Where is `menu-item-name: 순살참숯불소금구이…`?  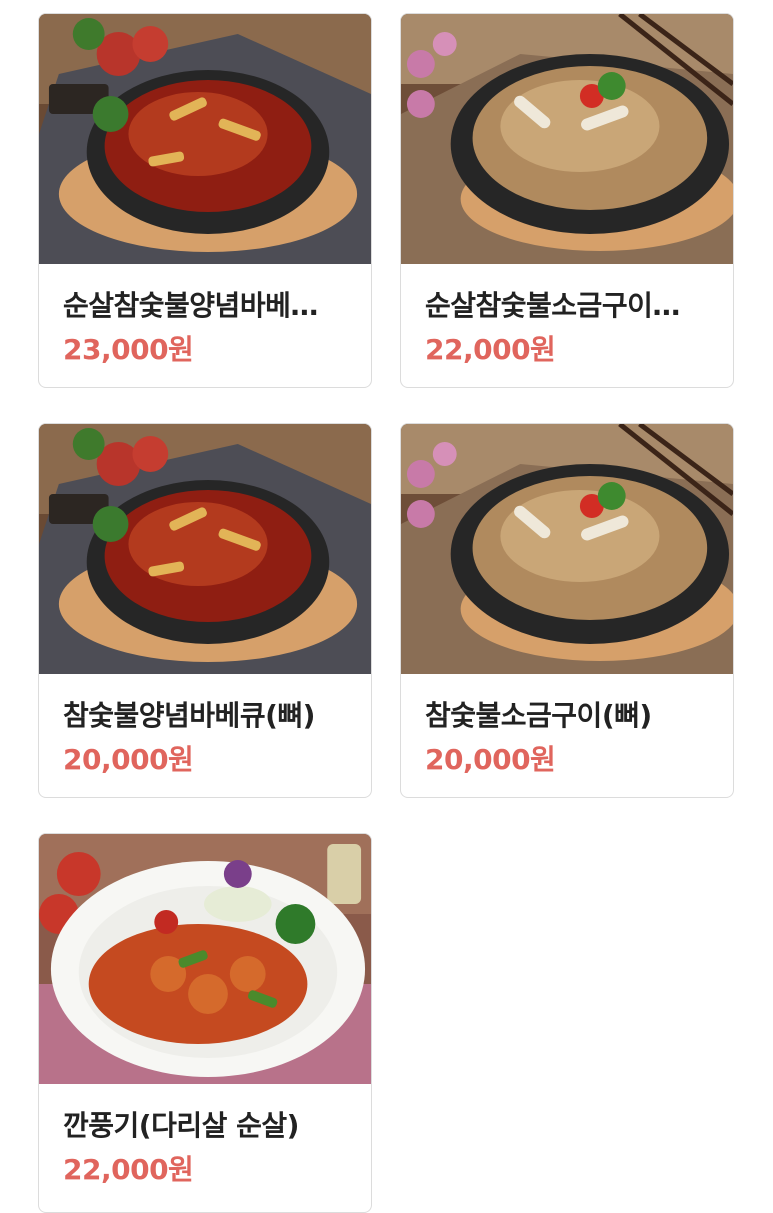
menu-item-name: 순살참숯불소금구이… is located at coordinates (552, 305).